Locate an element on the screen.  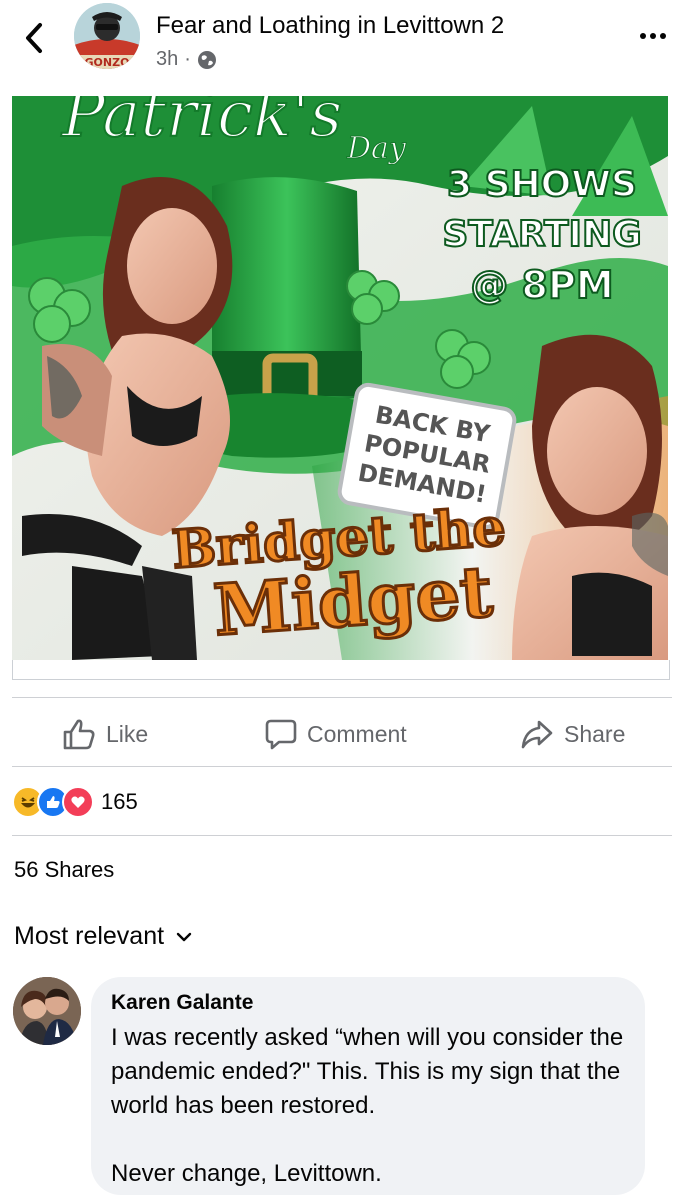
comment-author: Karen Galante is located at coordinates (368, 1003).